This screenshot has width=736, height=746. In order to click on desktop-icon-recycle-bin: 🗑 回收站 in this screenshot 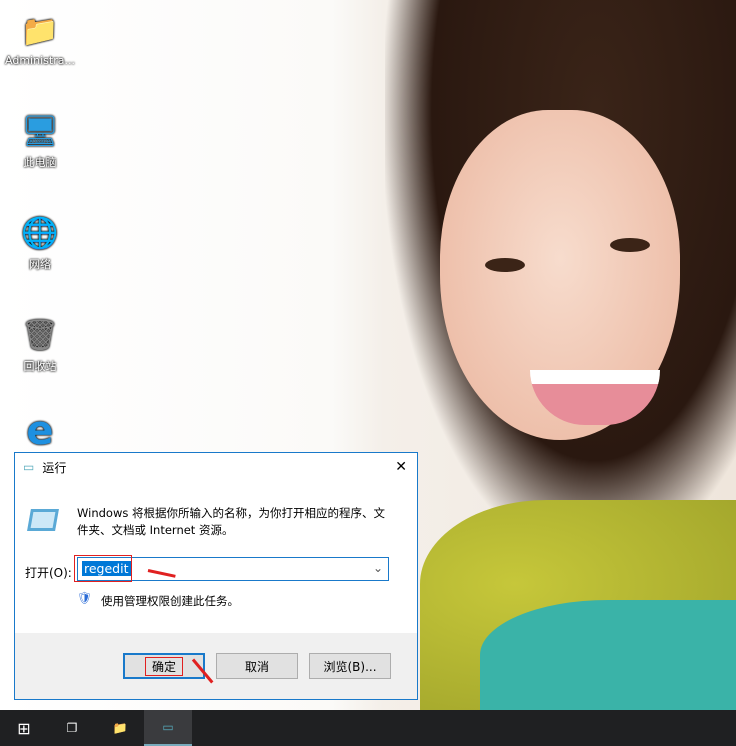, I will do `click(40, 345)`.